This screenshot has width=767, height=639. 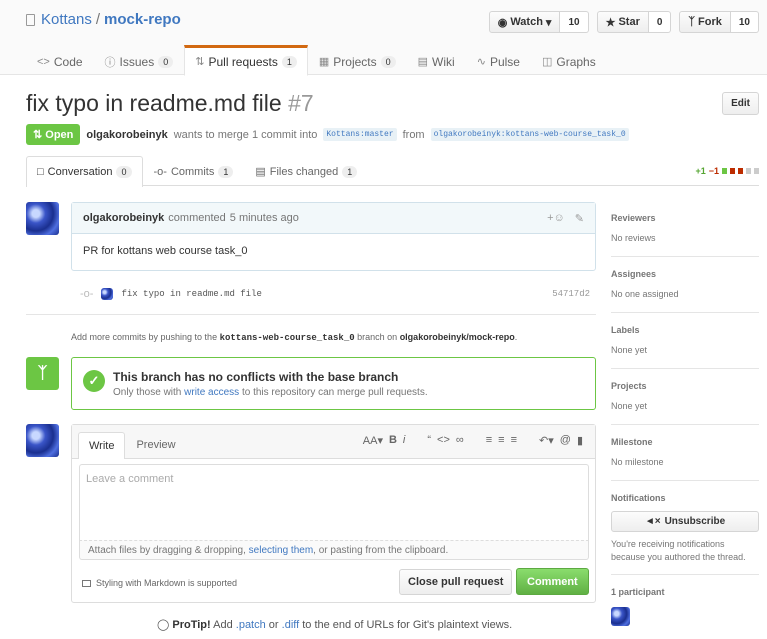 I want to click on commit-sha: 54717d2, so click(x=571, y=294).